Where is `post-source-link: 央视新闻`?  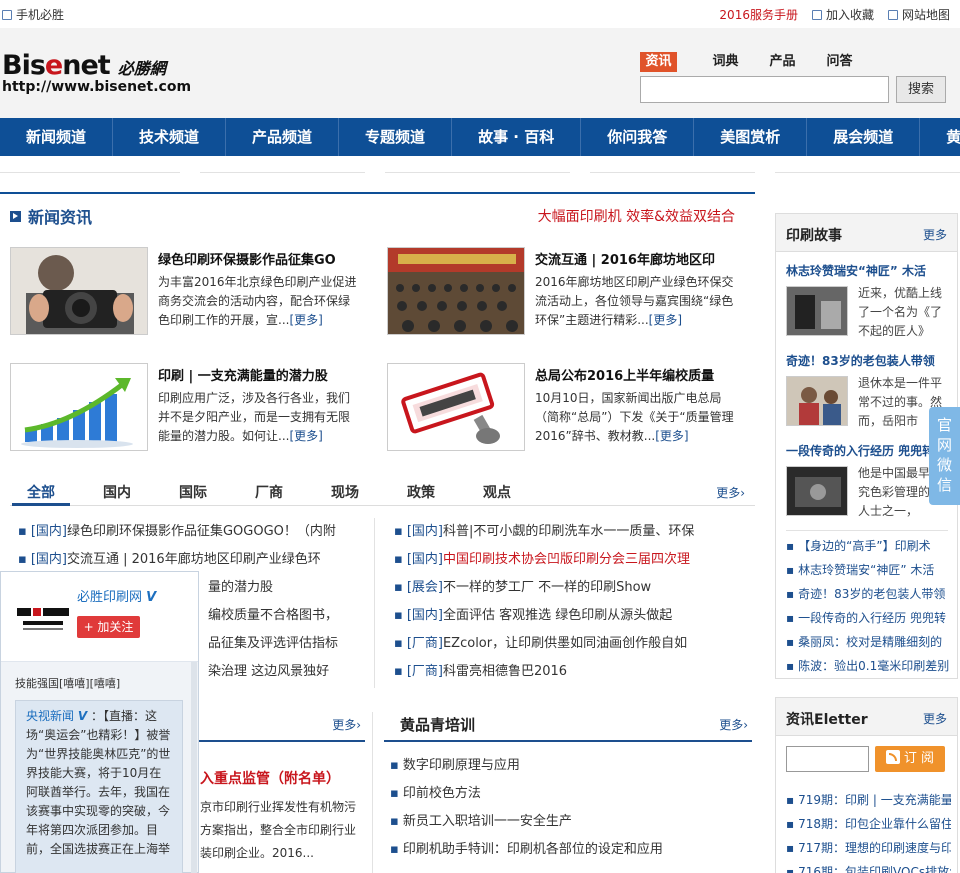 post-source-link: 央视新闻 is located at coordinates (50, 716).